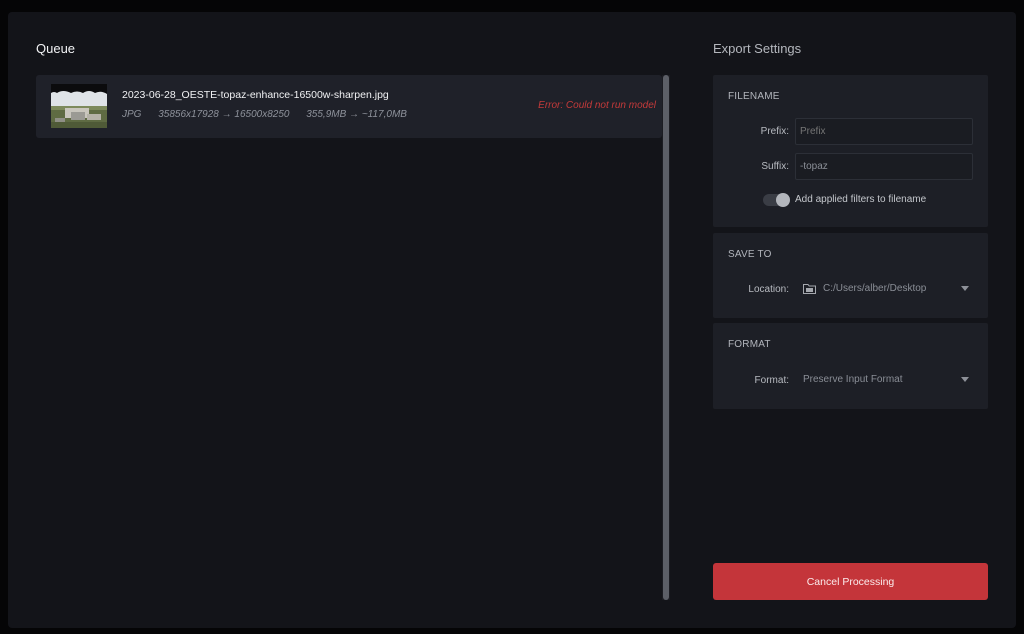  What do you see at coordinates (768, 289) in the screenshot?
I see `location-label: Location:` at bounding box center [768, 289].